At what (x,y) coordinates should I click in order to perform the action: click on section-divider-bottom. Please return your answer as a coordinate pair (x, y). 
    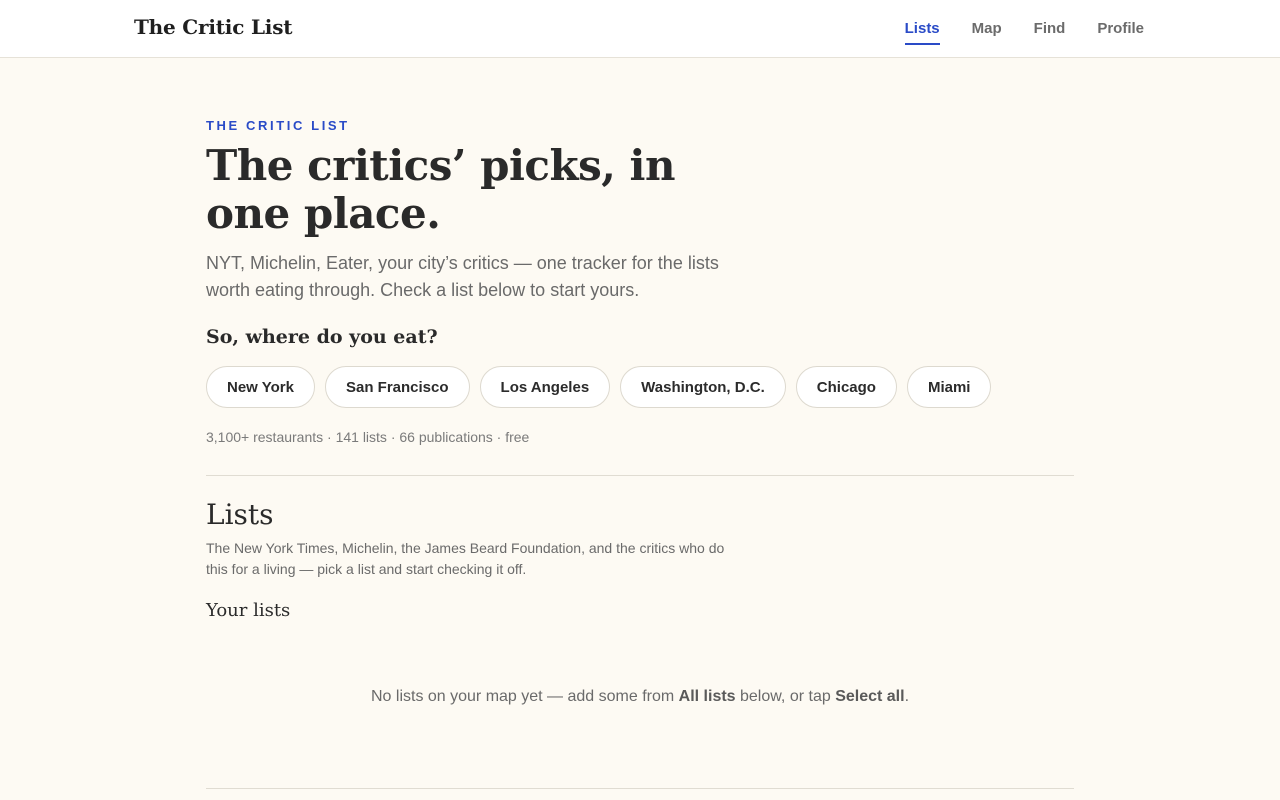
    Looking at the image, I should click on (640, 788).